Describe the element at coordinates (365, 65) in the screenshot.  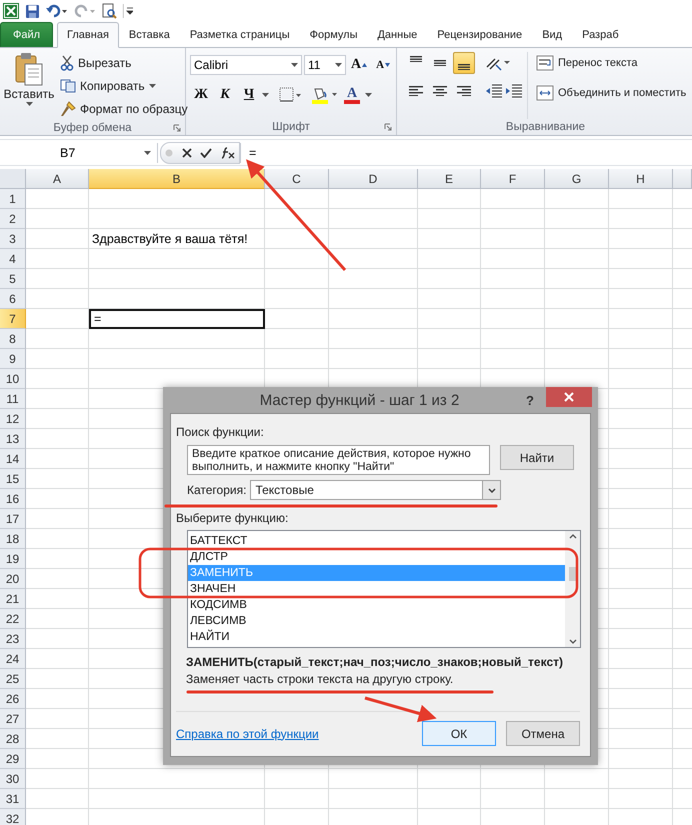
I see `caret-up-icon` at that location.